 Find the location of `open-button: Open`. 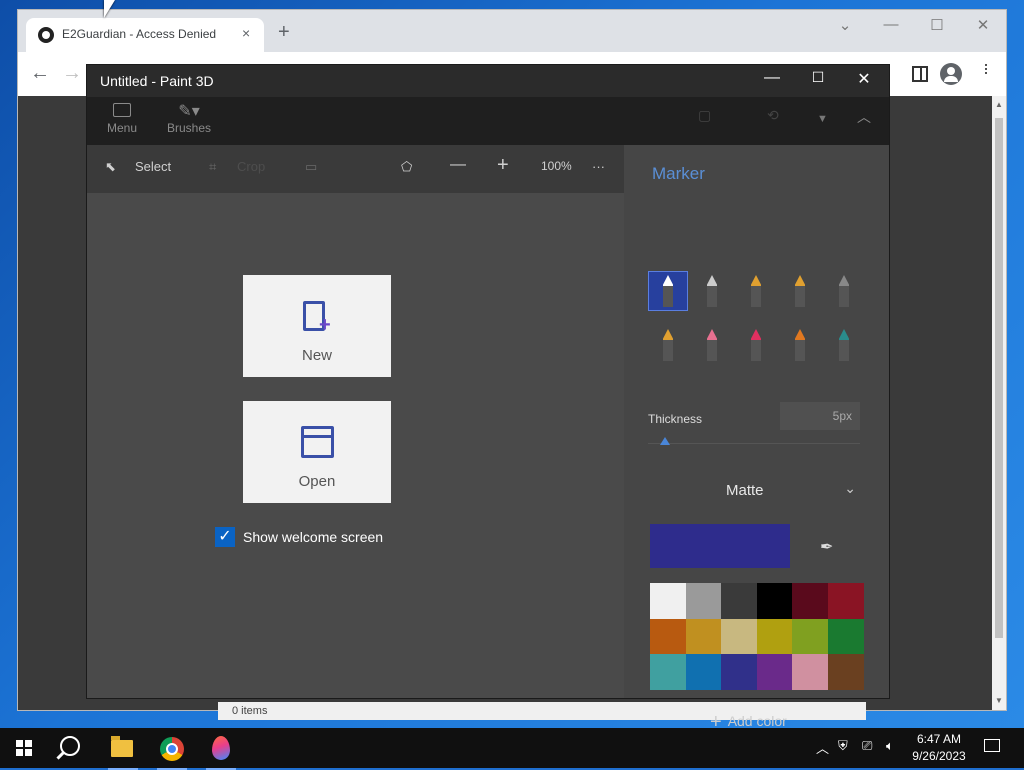

open-button: Open is located at coordinates (317, 452).